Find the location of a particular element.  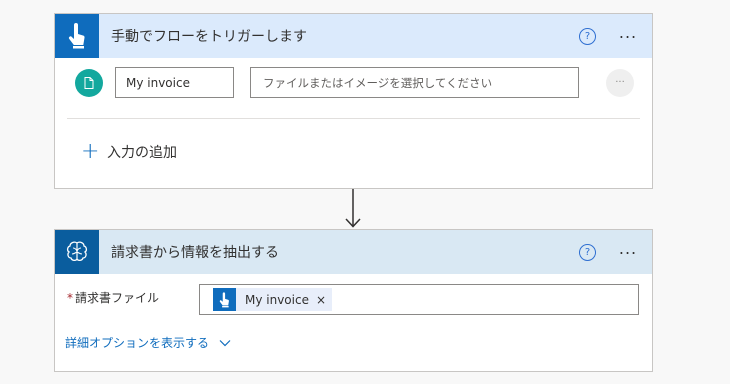

chevron-down-icon is located at coordinates (225, 342).